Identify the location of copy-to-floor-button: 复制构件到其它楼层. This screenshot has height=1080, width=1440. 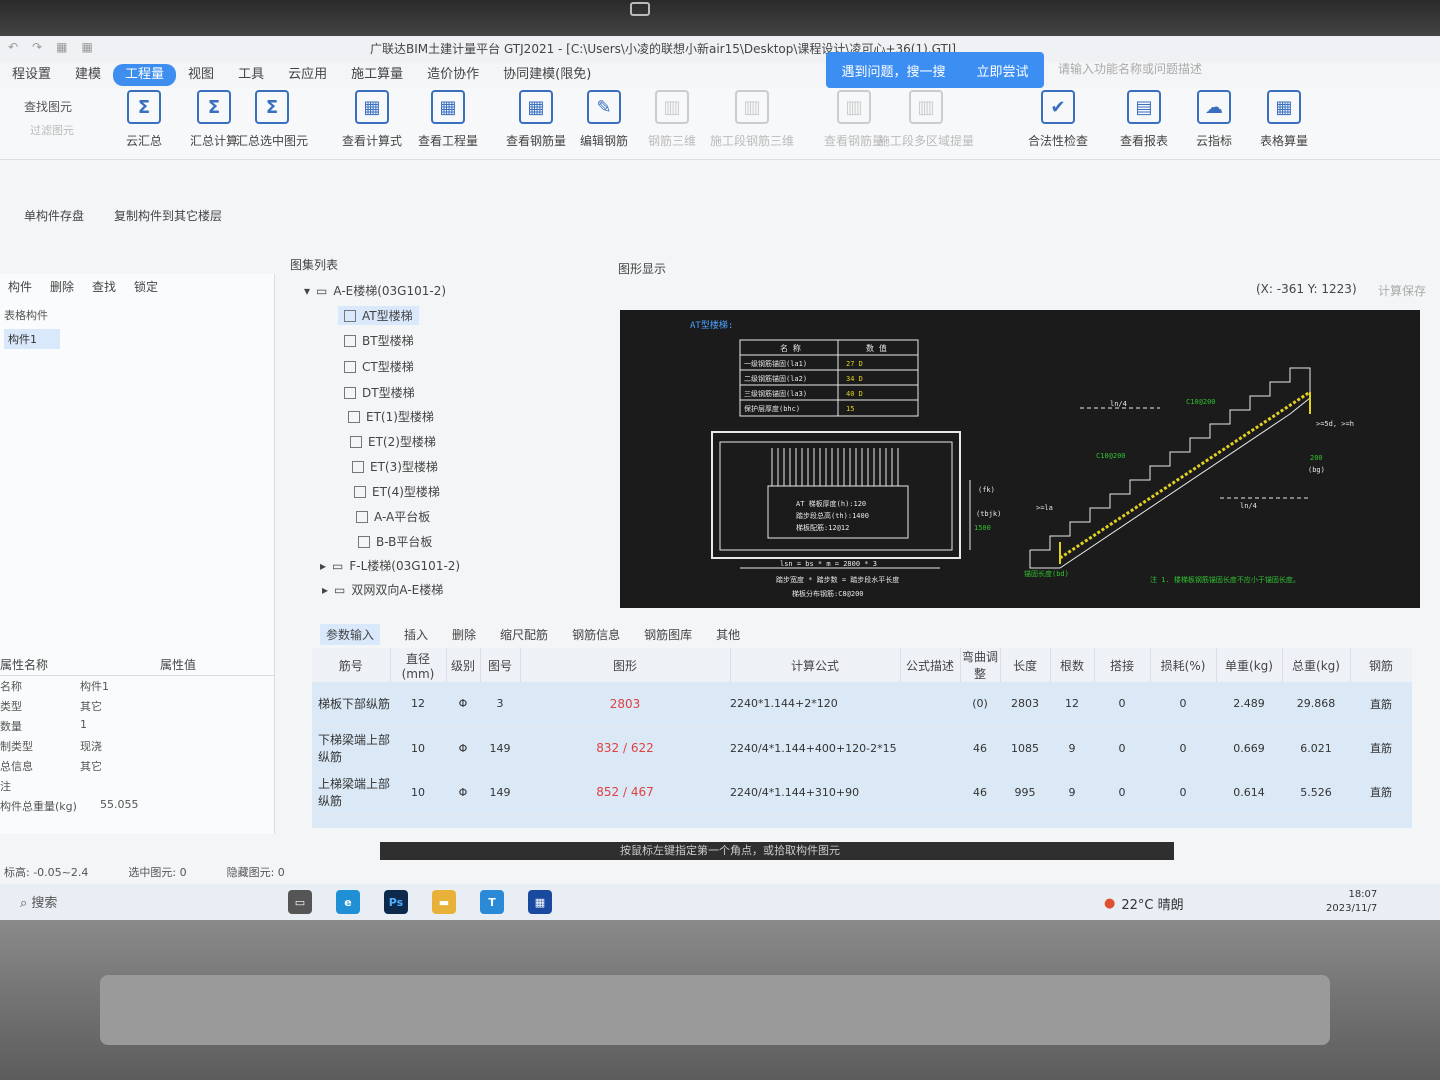
(168, 215).